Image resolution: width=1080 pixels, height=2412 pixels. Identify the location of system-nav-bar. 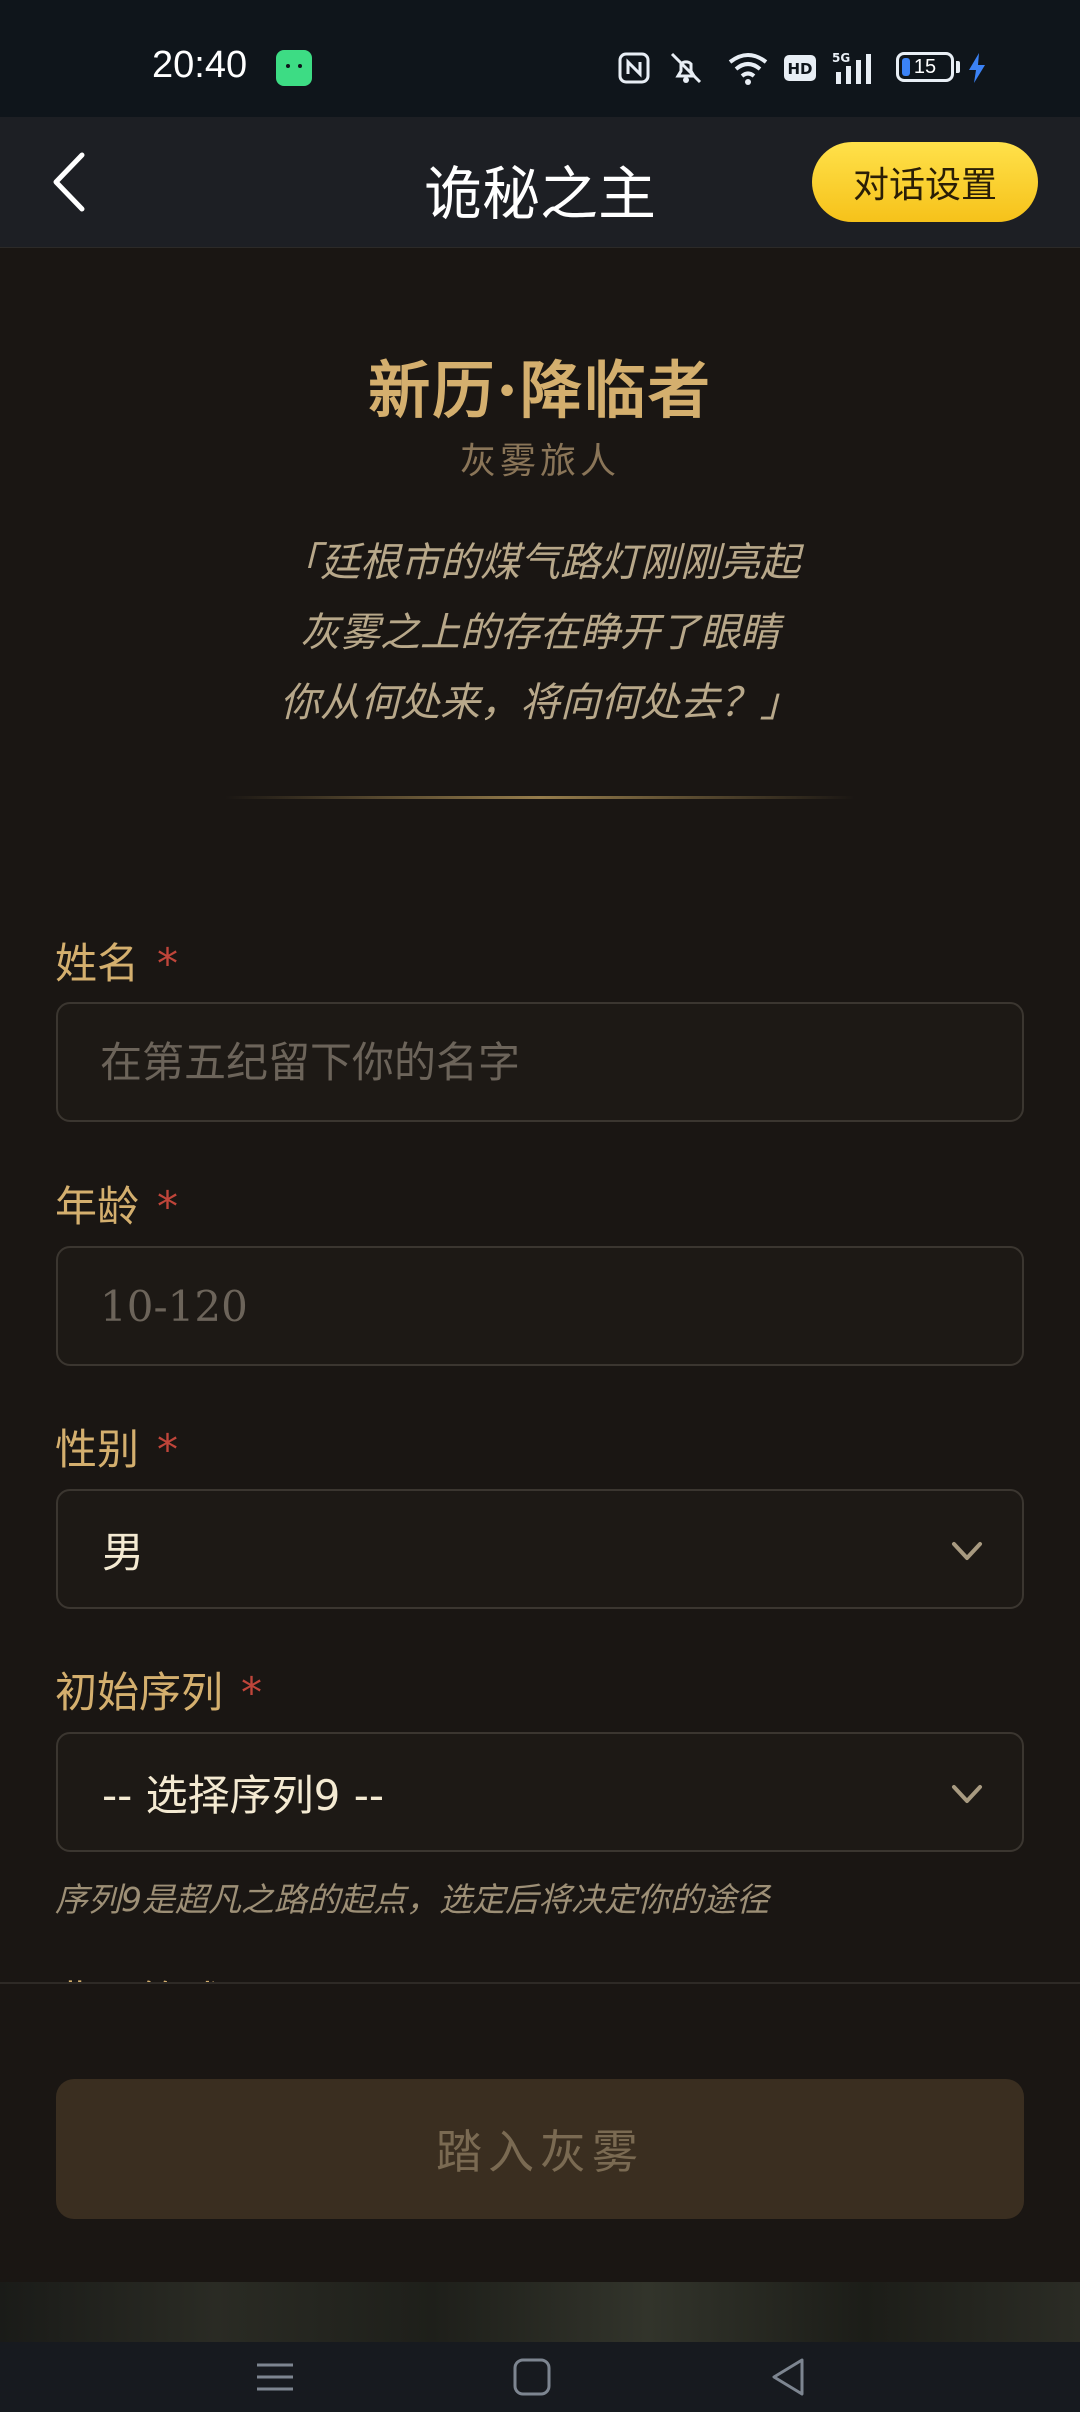
(540, 2377).